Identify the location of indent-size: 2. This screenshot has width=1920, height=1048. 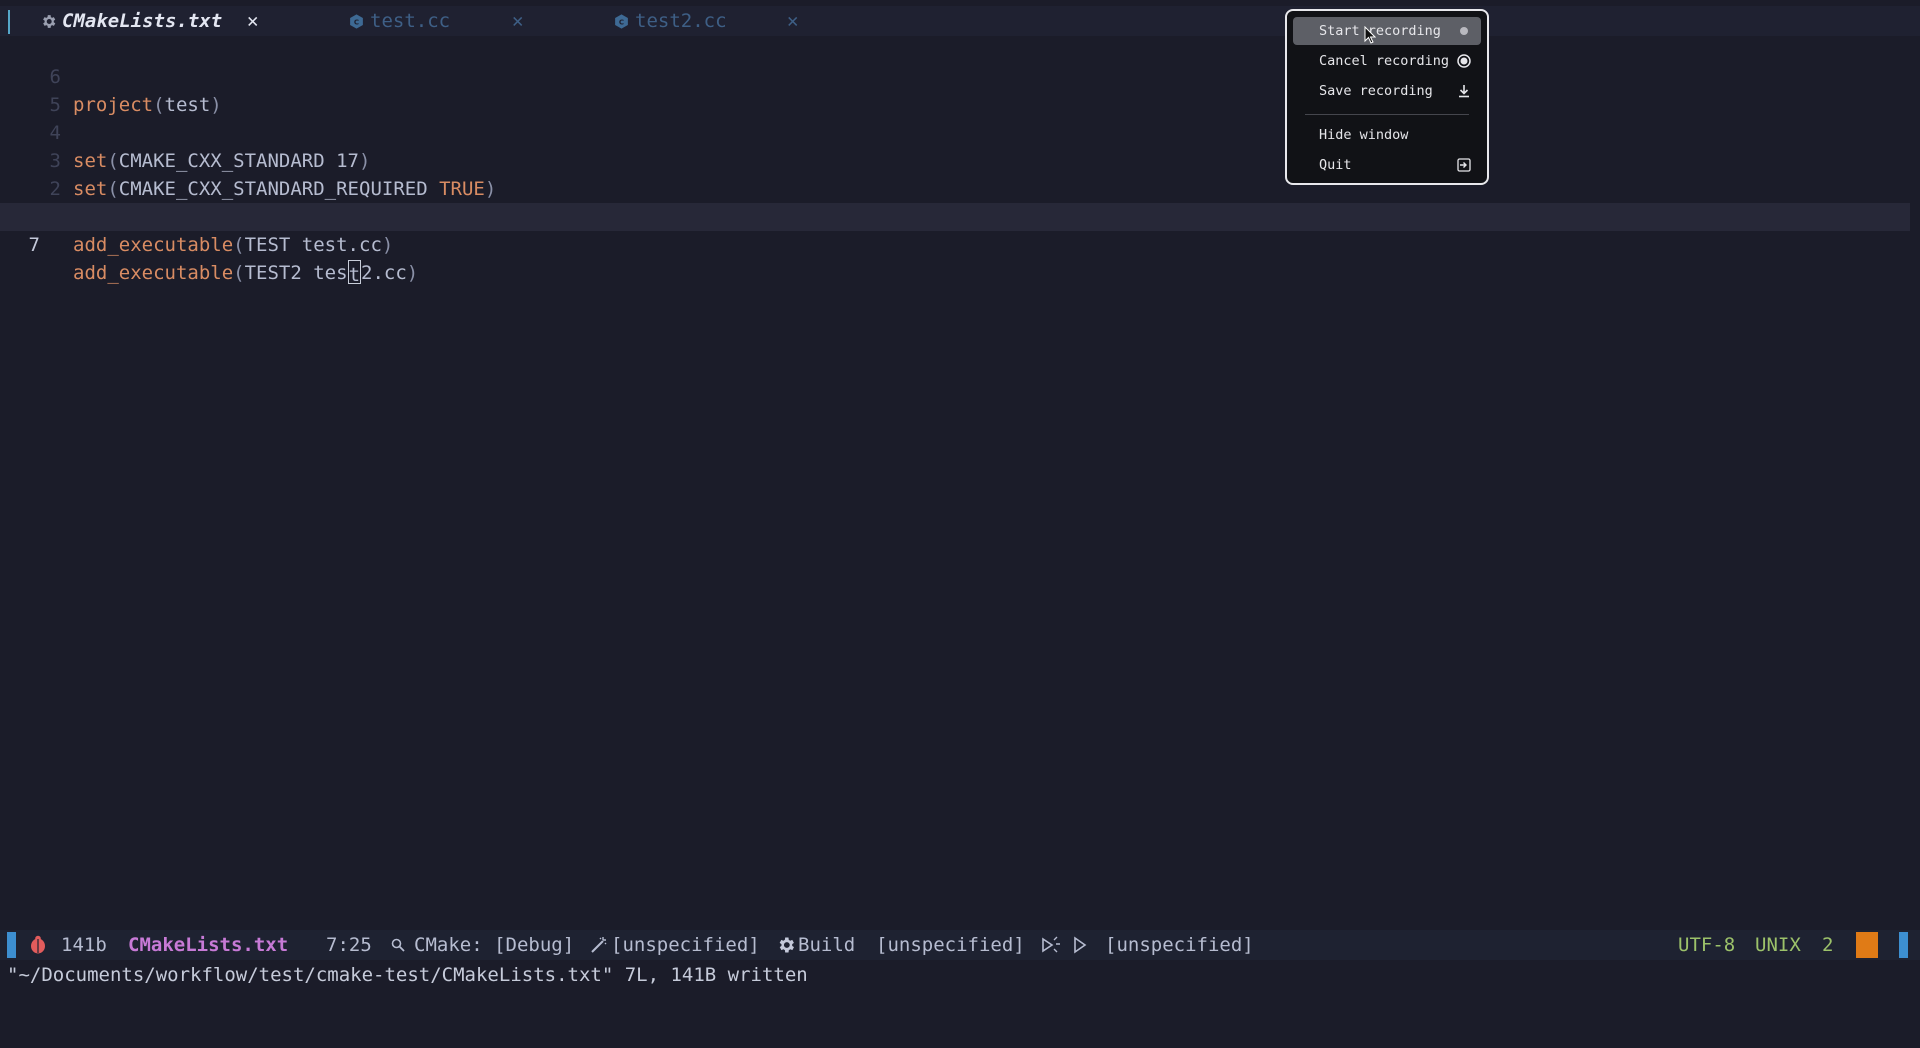
(1828, 945).